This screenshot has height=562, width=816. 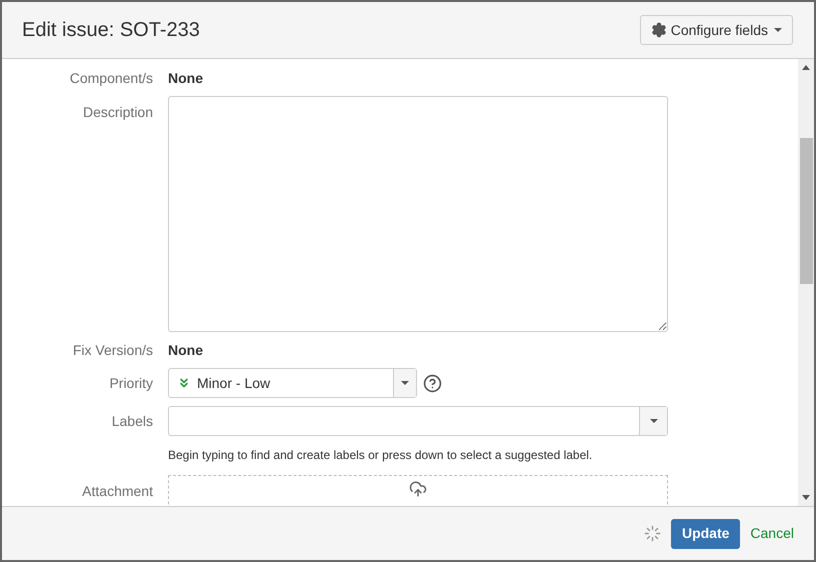 I want to click on scrollbar, so click(x=806, y=282).